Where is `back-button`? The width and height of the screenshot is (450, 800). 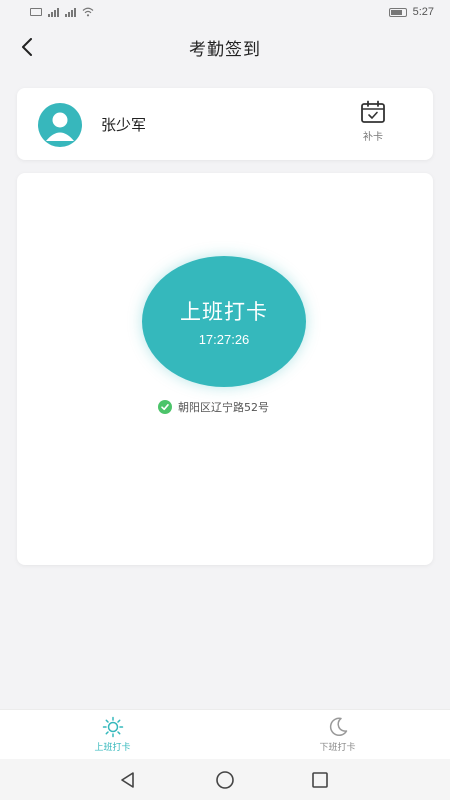
back-button is located at coordinates (27, 47).